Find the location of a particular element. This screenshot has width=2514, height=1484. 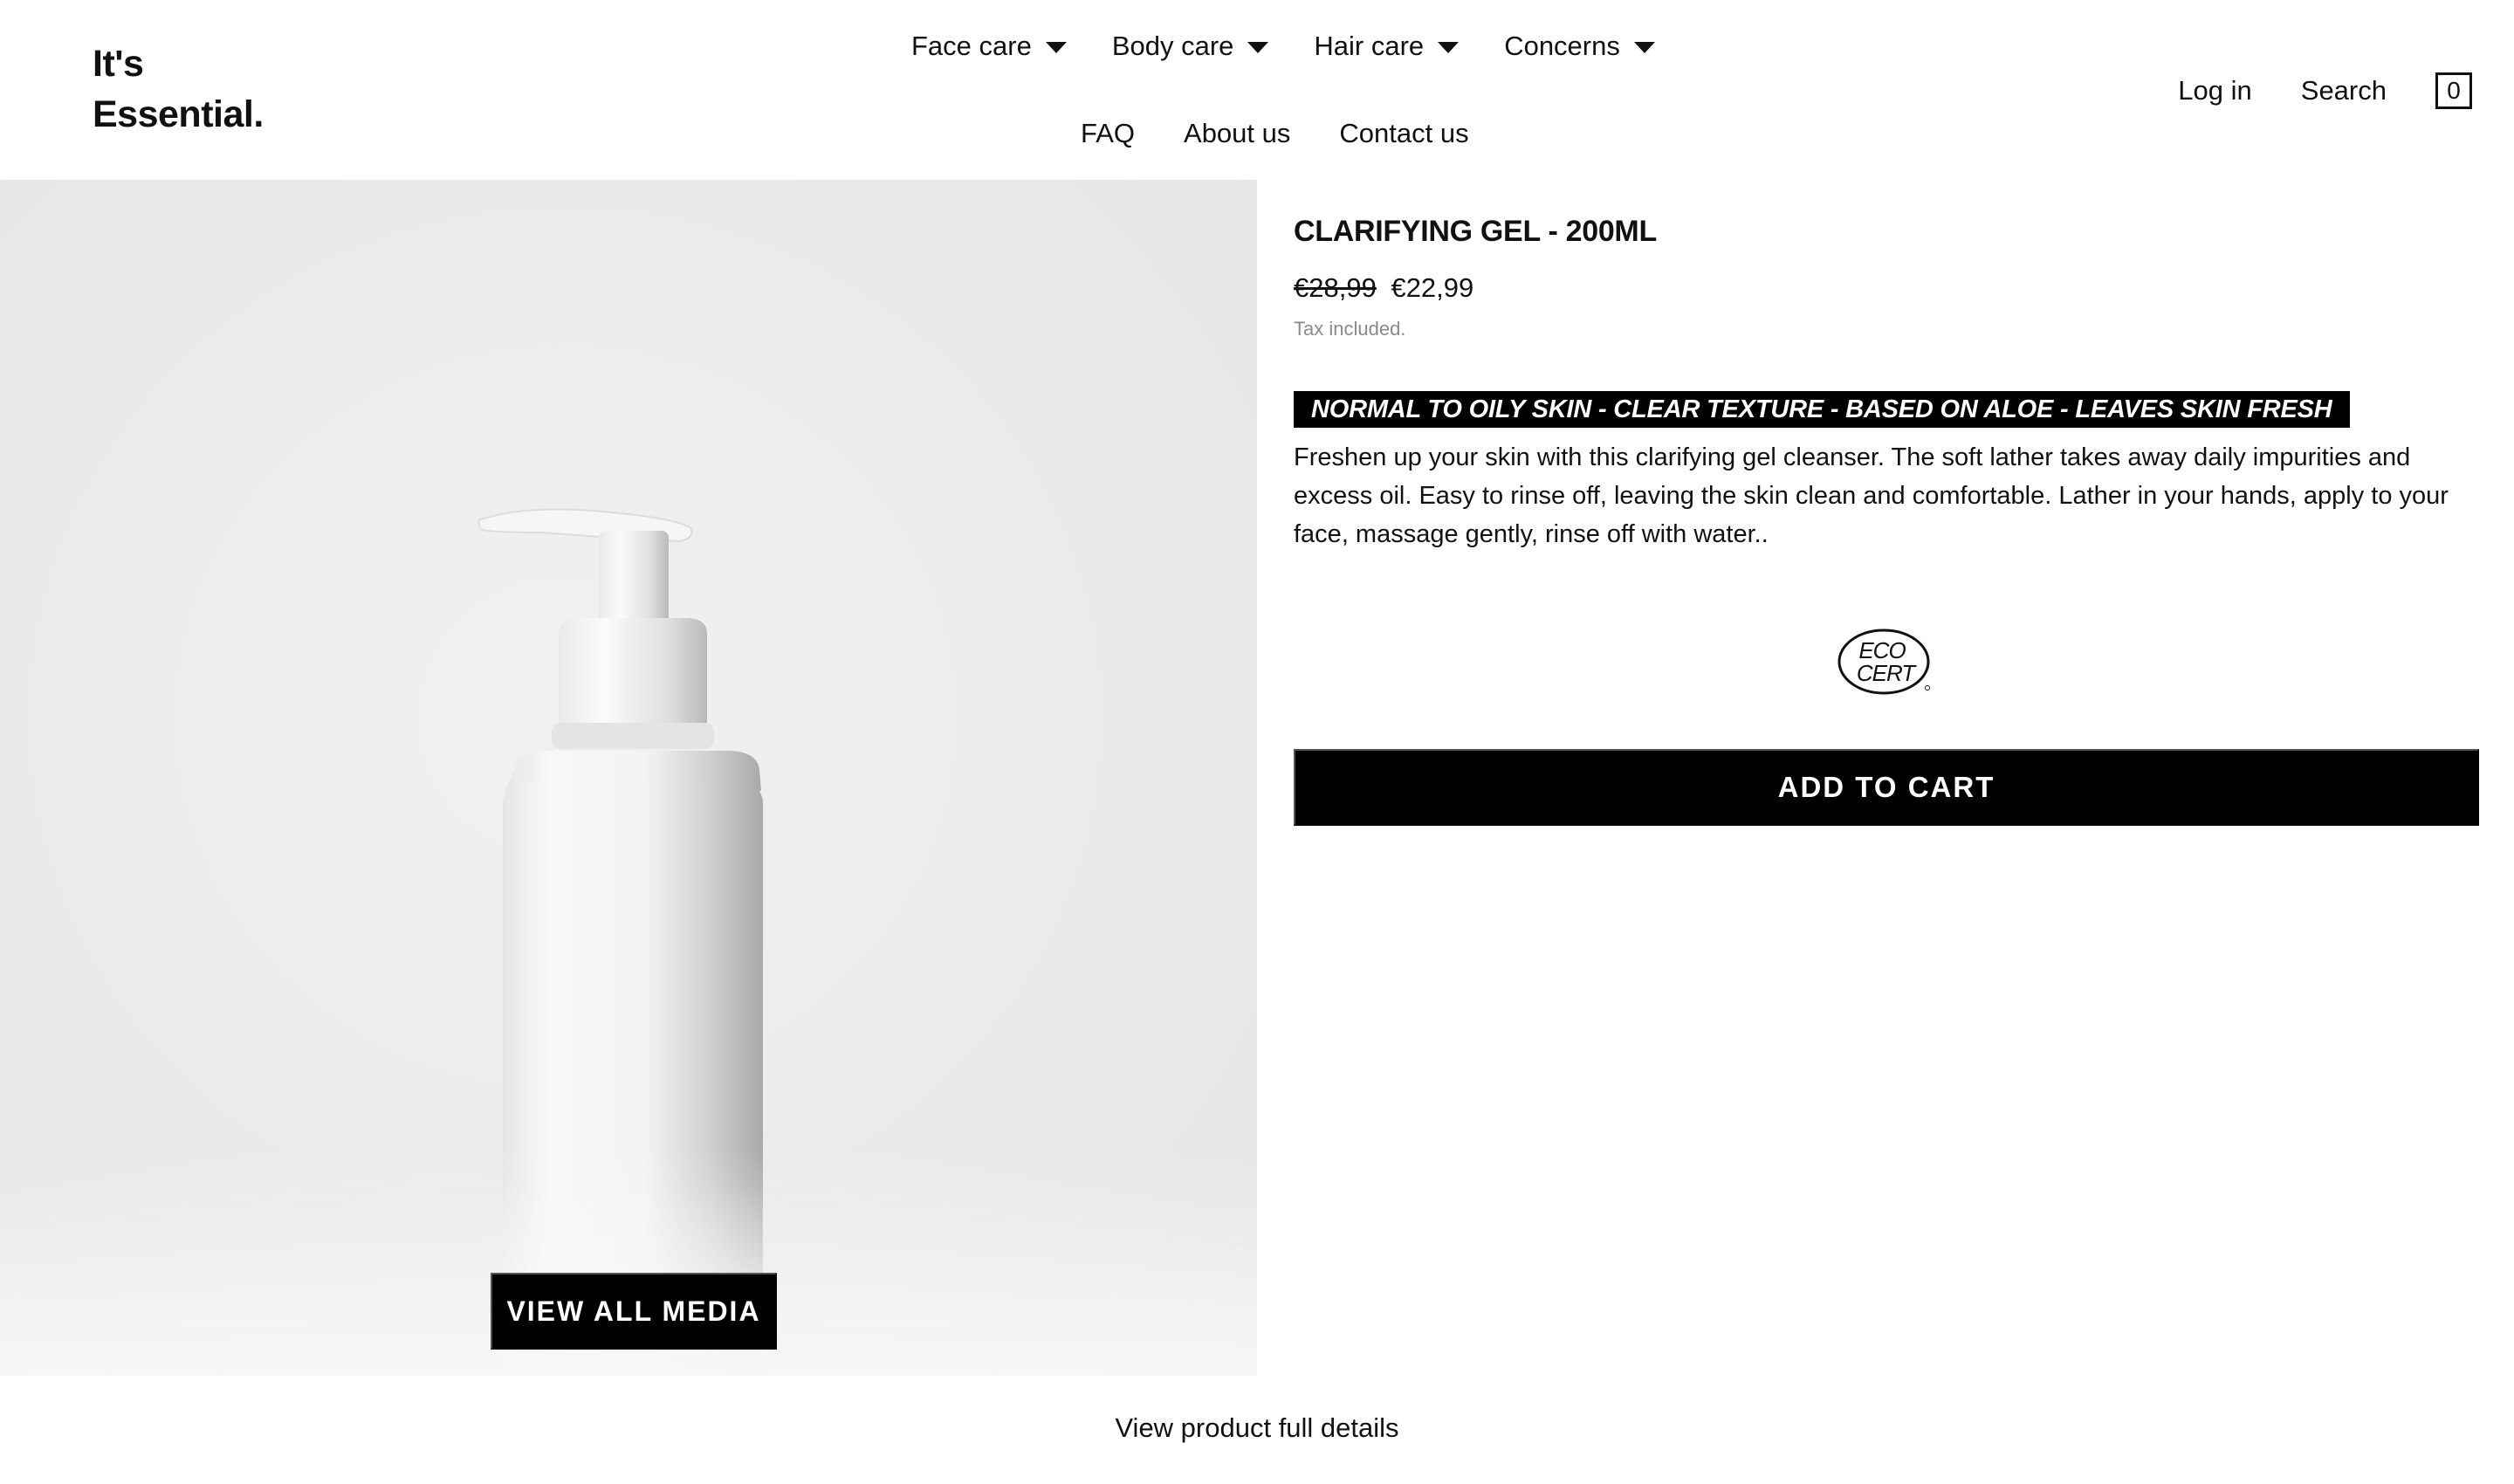

search-link: Search is located at coordinates (2344, 91).